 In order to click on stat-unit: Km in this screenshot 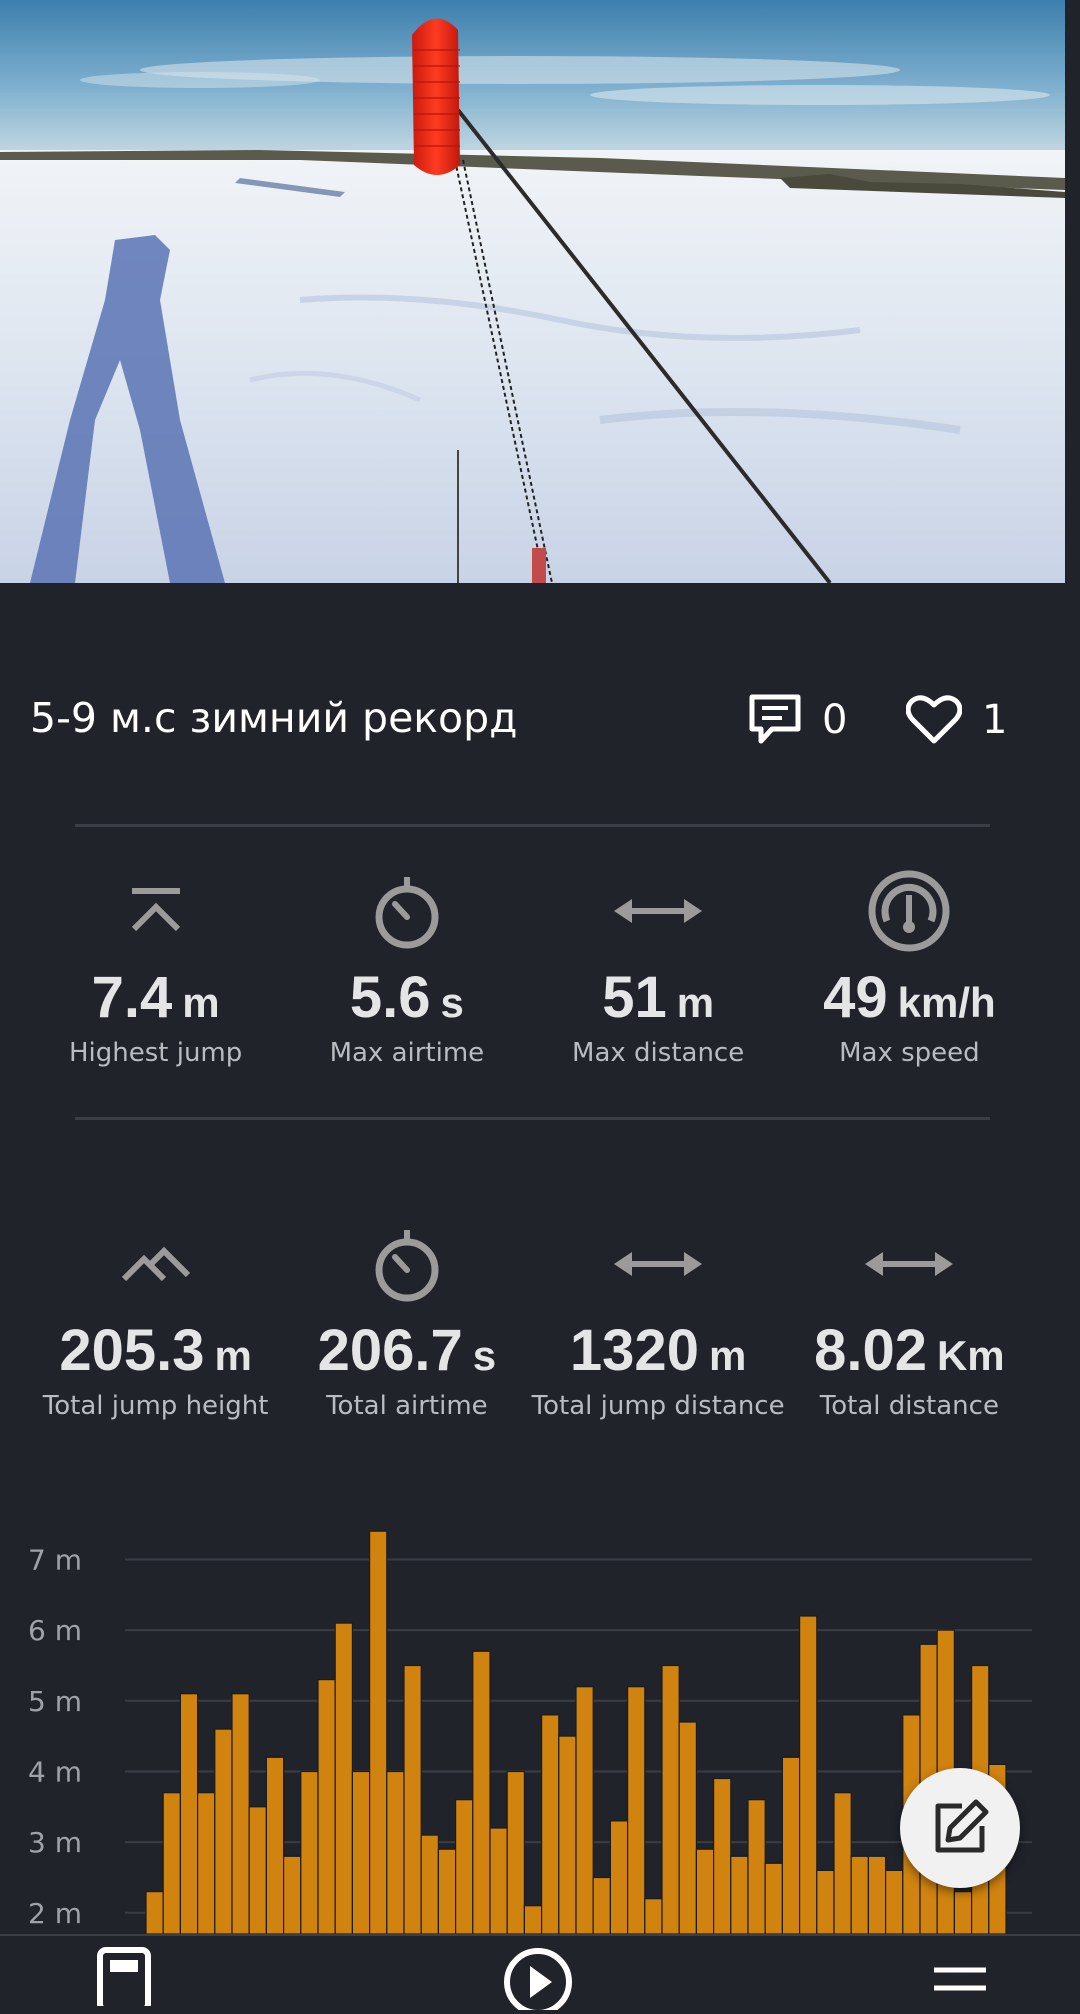, I will do `click(970, 1355)`.